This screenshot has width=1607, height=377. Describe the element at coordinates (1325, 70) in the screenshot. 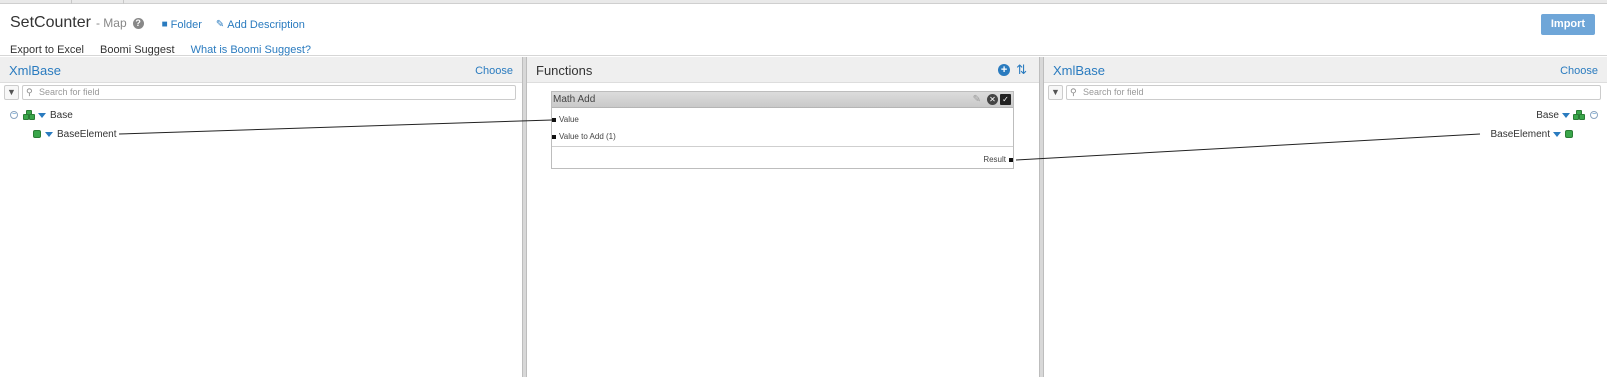

I see `destination-panel-header: XmlBase Choose` at that location.